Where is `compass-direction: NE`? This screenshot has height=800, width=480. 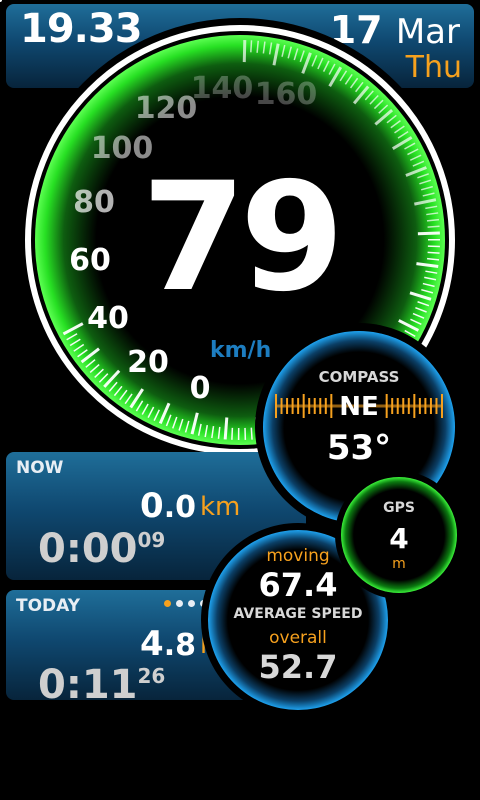
compass-direction: NE is located at coordinates (359, 407).